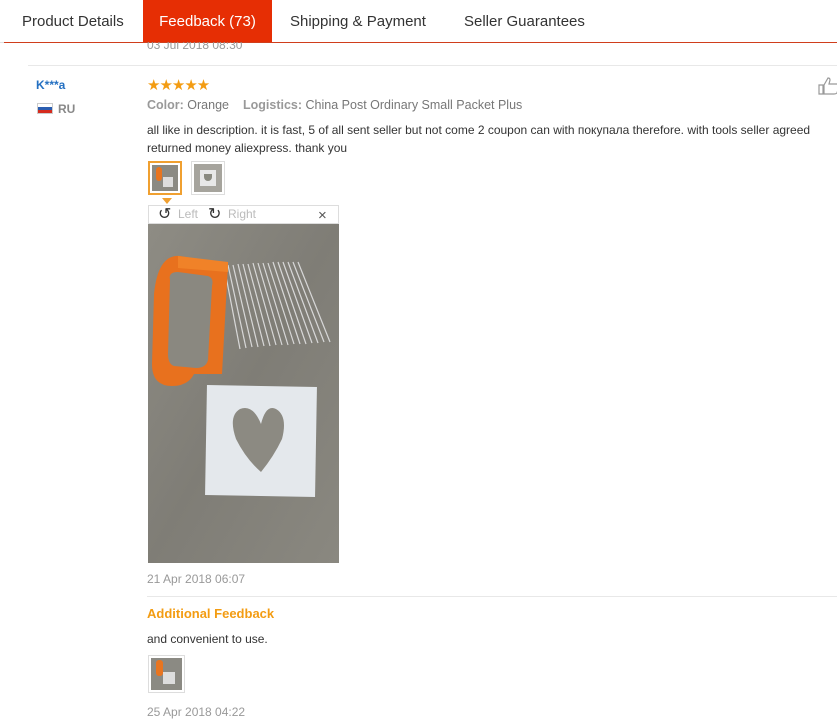  What do you see at coordinates (165, 214) in the screenshot?
I see `rotate-left-icon: ↺` at bounding box center [165, 214].